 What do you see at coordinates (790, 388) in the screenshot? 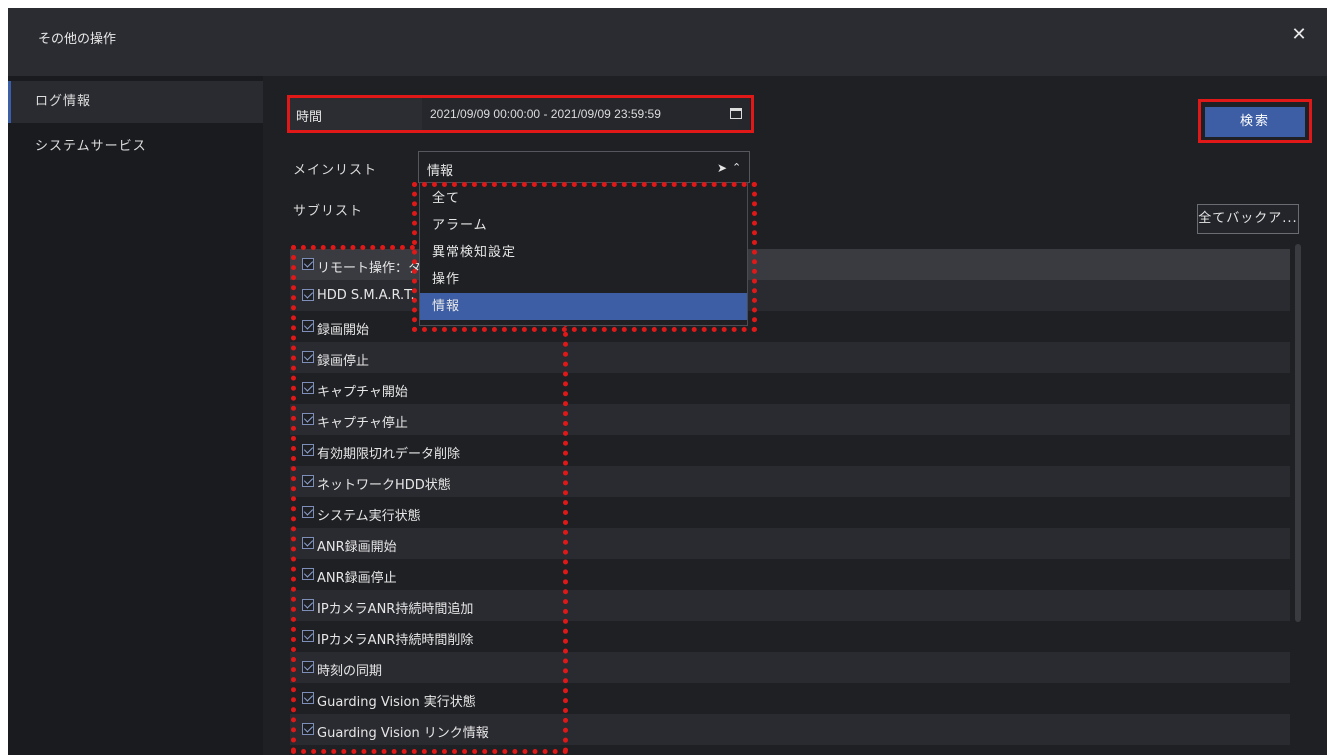
I see `list-item: キャプチャ開始` at bounding box center [790, 388].